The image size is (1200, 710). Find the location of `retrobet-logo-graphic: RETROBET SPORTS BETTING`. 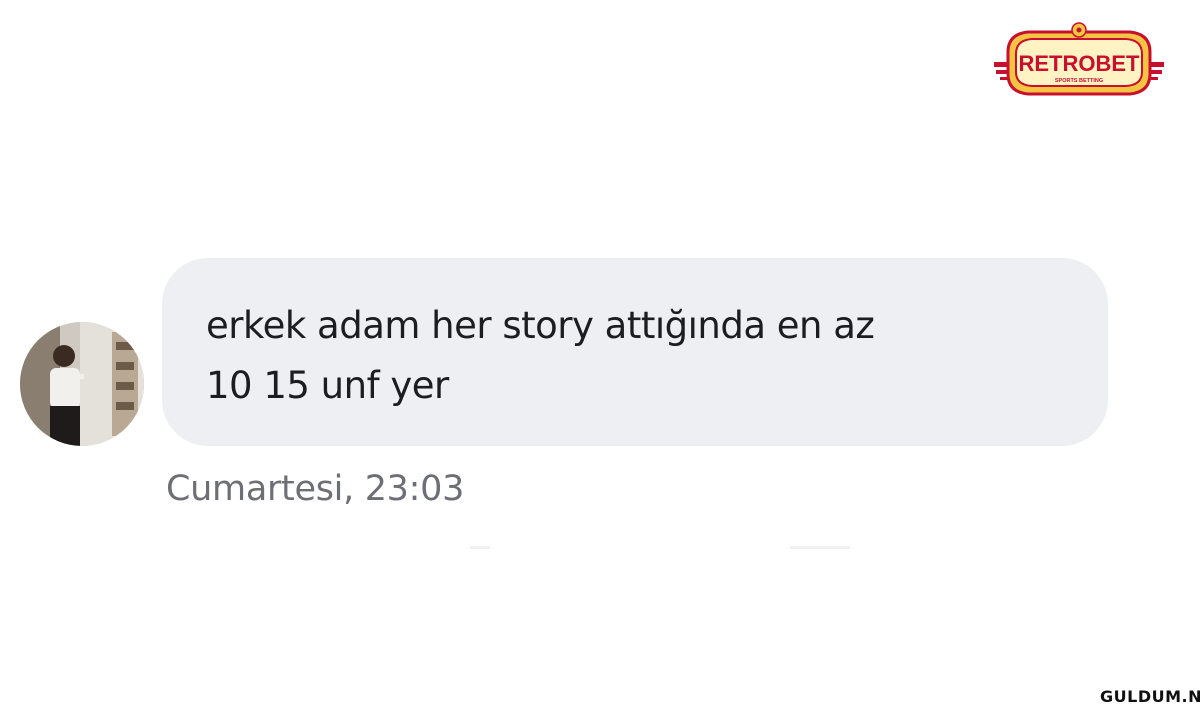

retrobet-logo-graphic: RETROBET SPORTS BETTING is located at coordinates (1079, 59).